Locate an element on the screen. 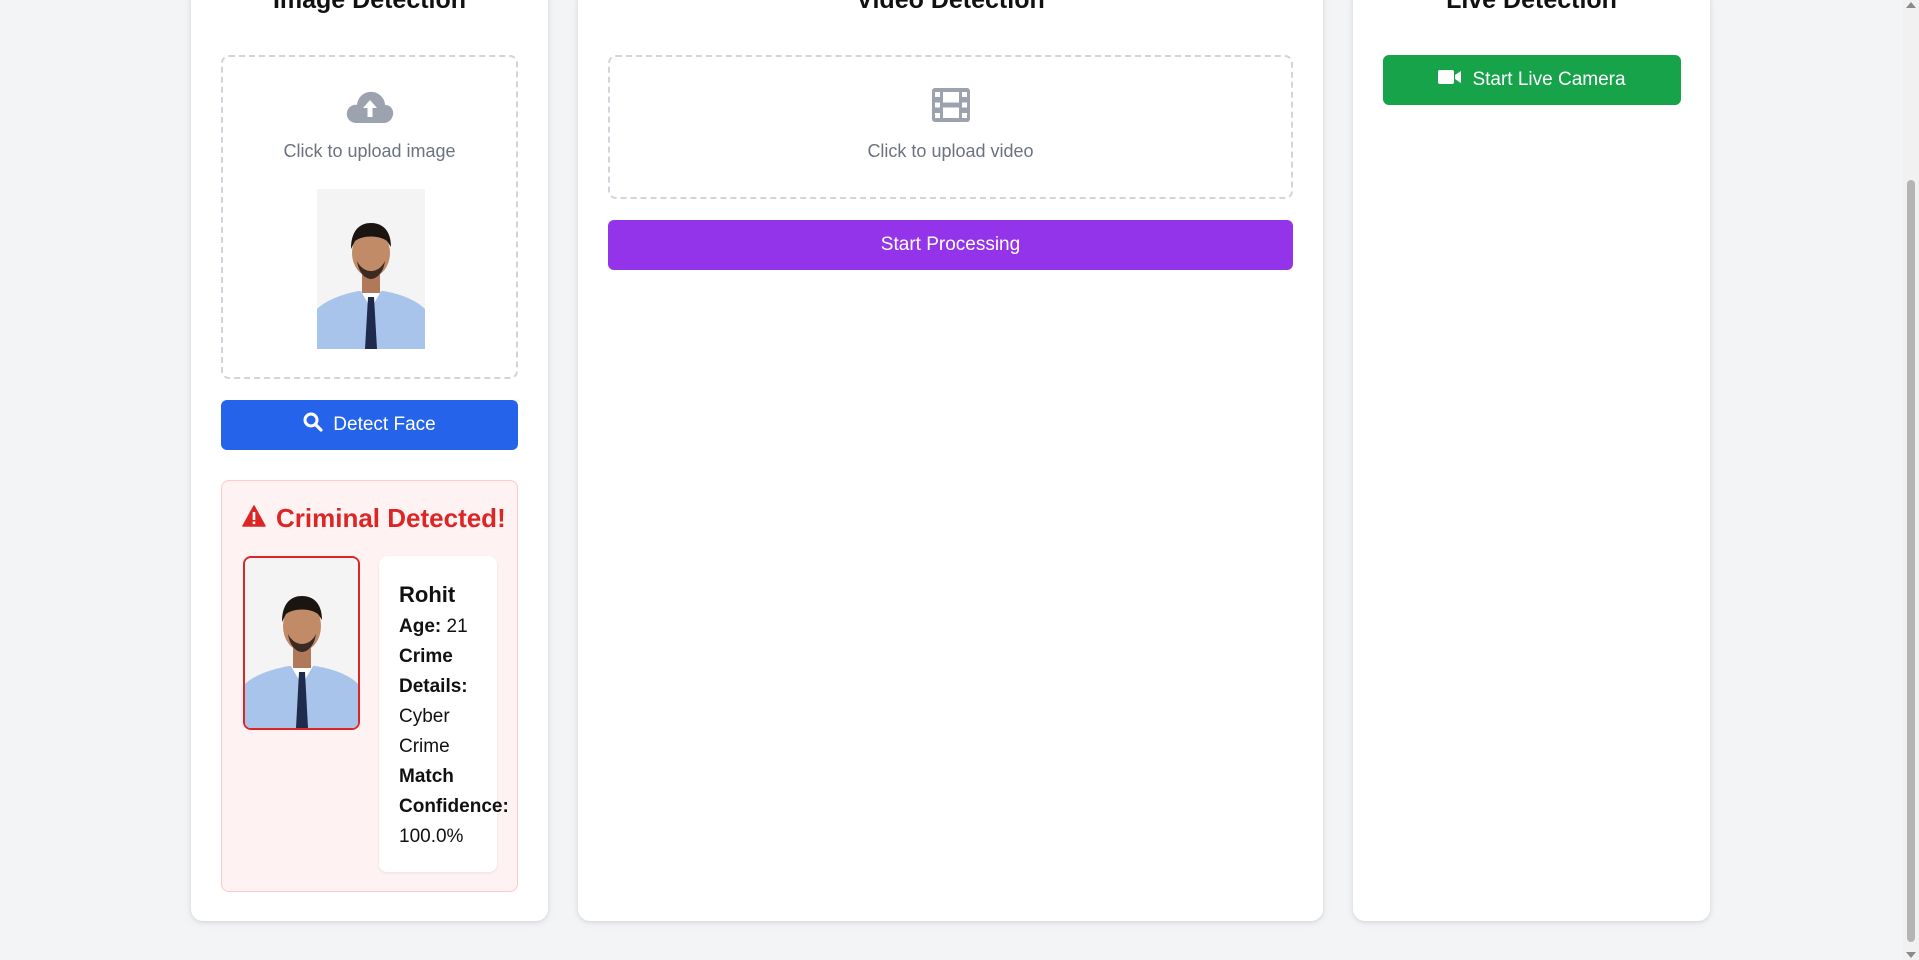  scroll-up-arrow-icon is located at coordinates (1911, 5).